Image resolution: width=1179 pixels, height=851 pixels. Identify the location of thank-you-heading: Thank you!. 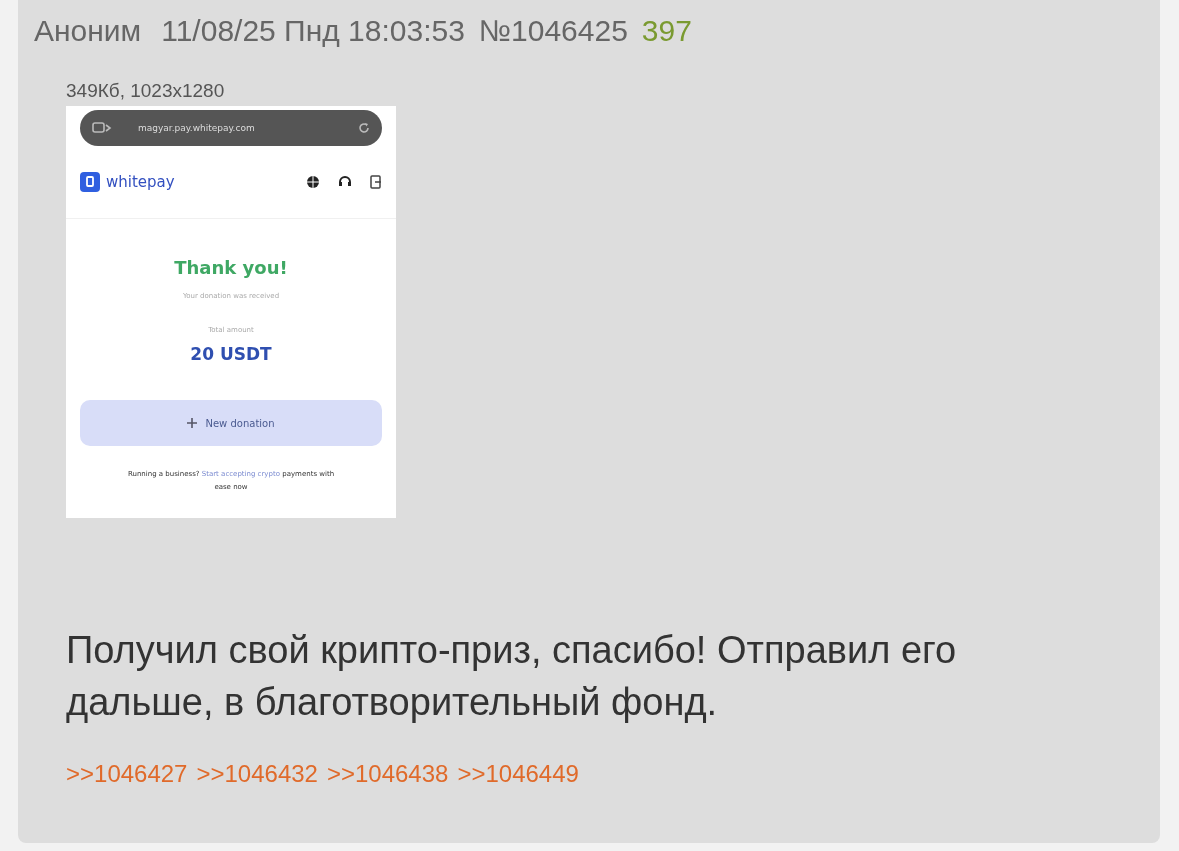
(231, 267).